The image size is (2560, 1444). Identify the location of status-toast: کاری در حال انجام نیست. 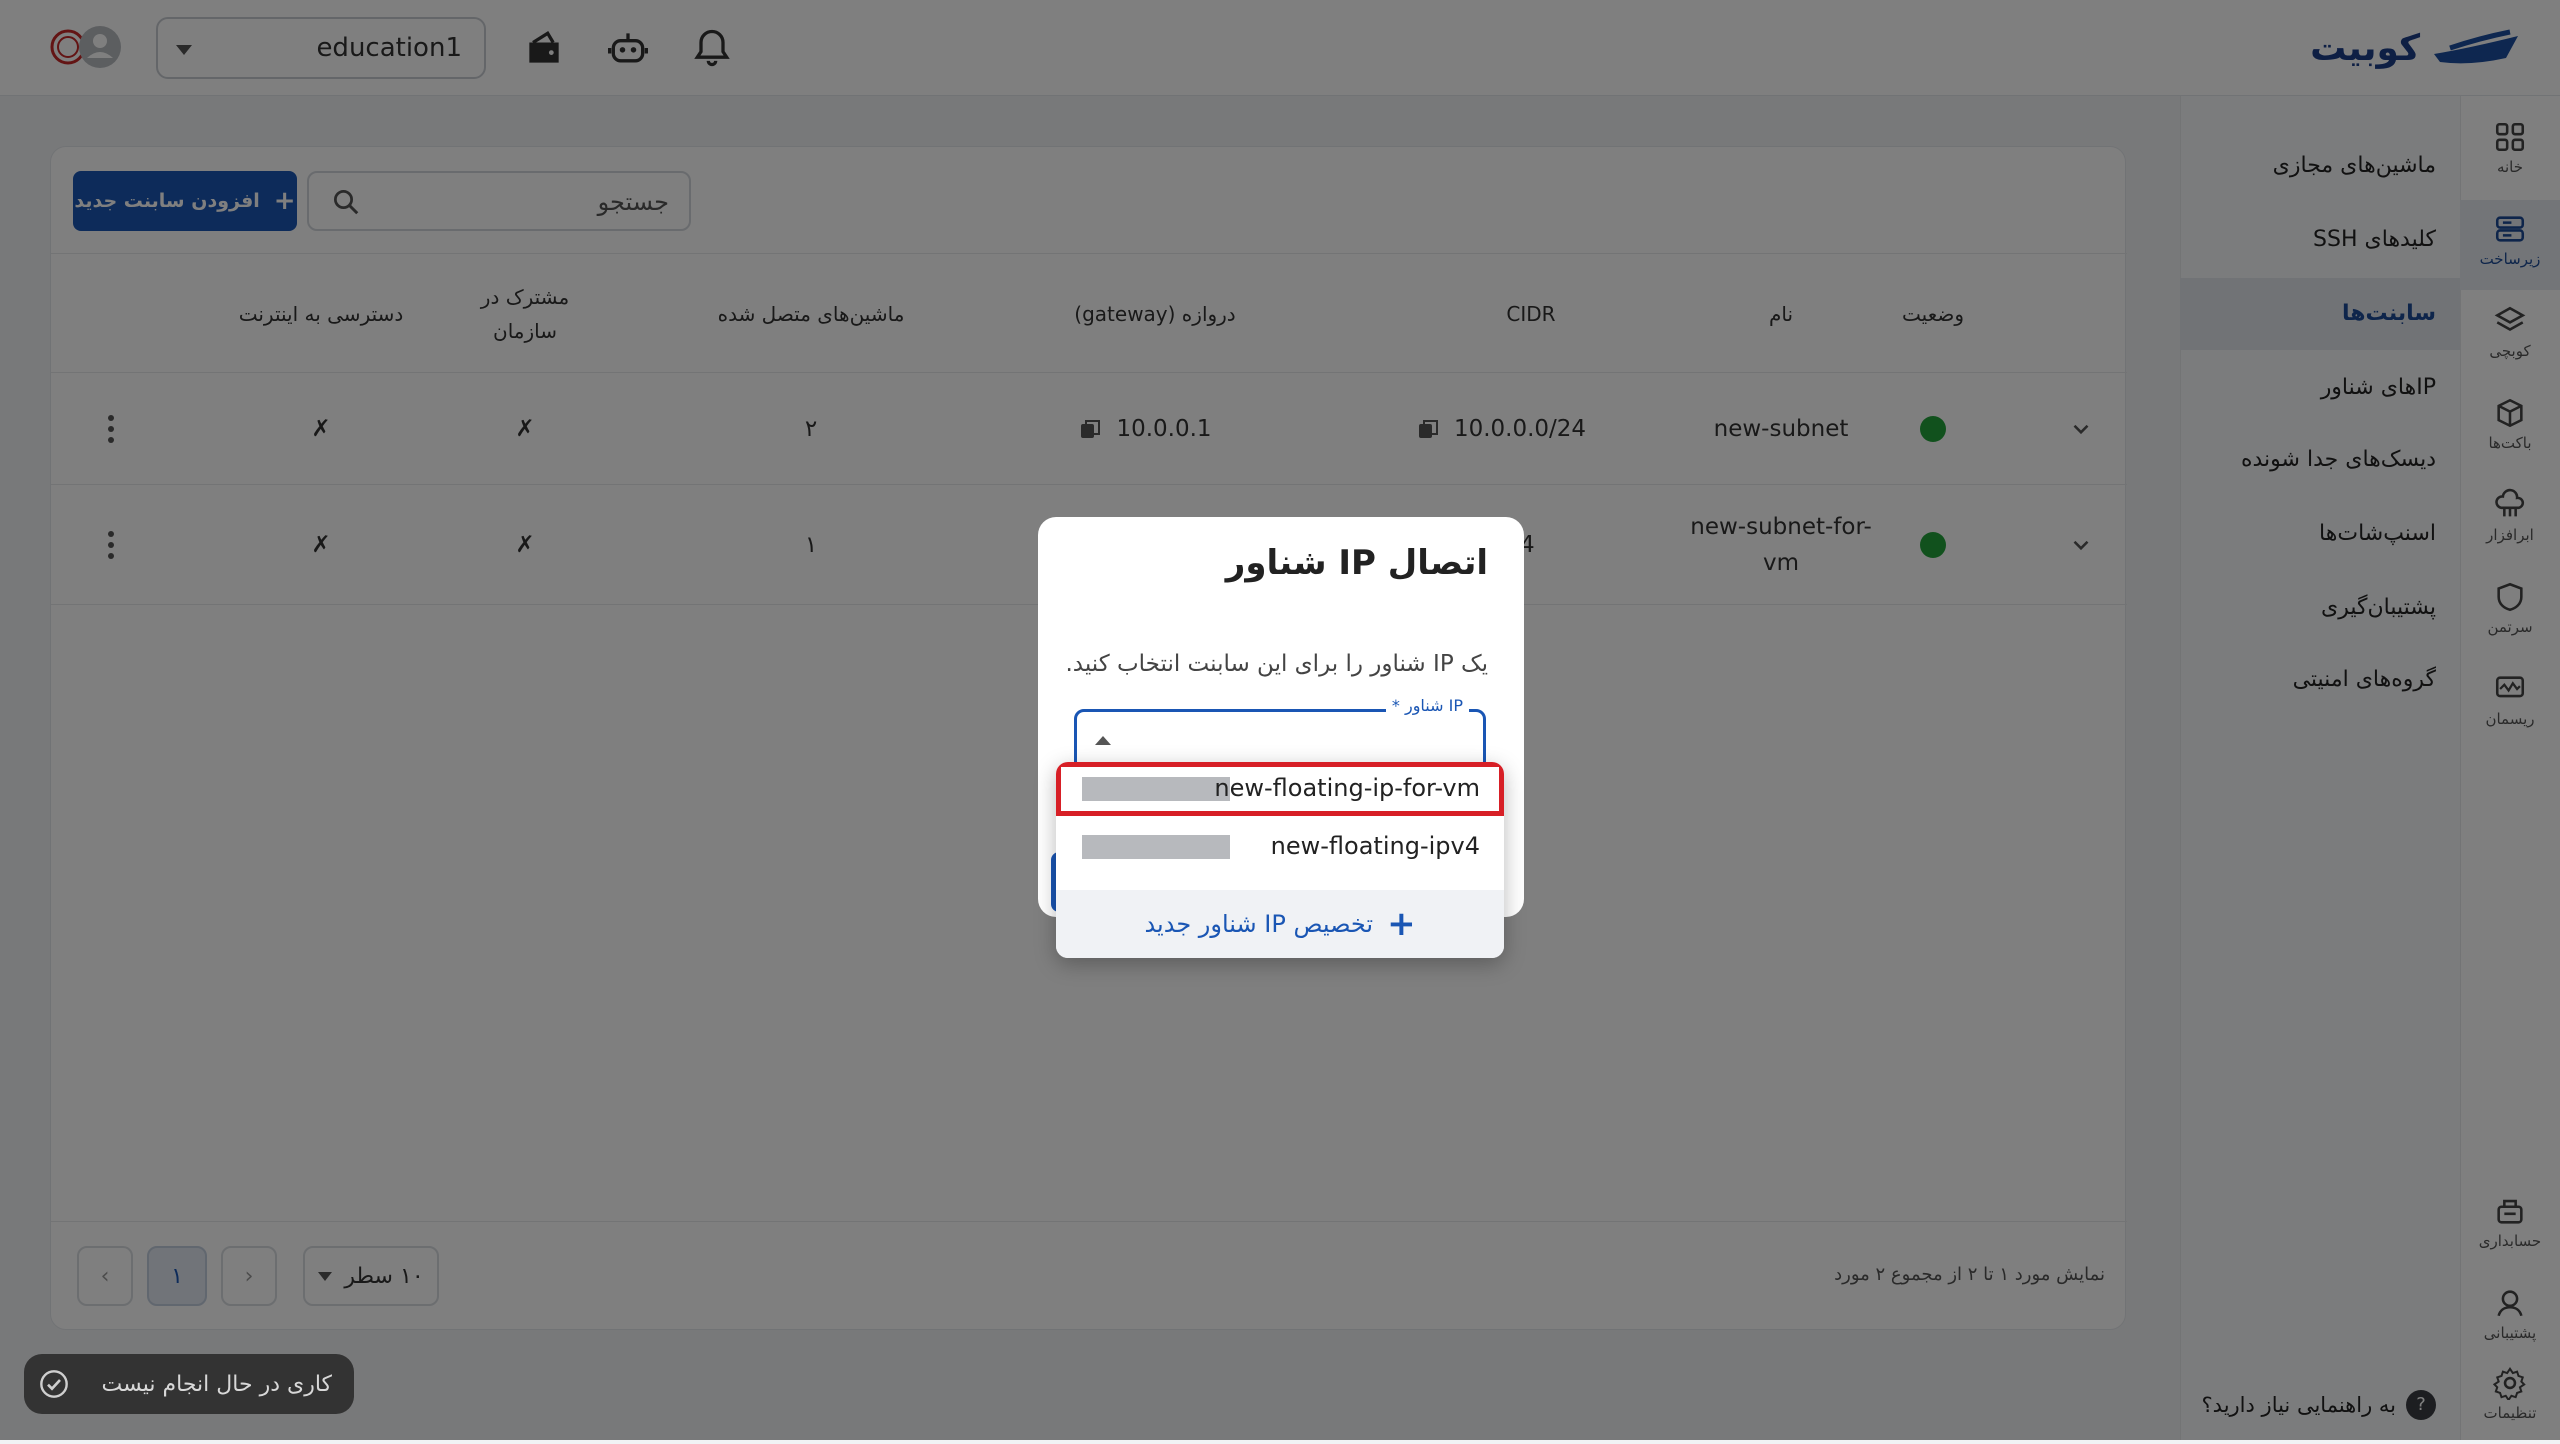
(189, 1384).